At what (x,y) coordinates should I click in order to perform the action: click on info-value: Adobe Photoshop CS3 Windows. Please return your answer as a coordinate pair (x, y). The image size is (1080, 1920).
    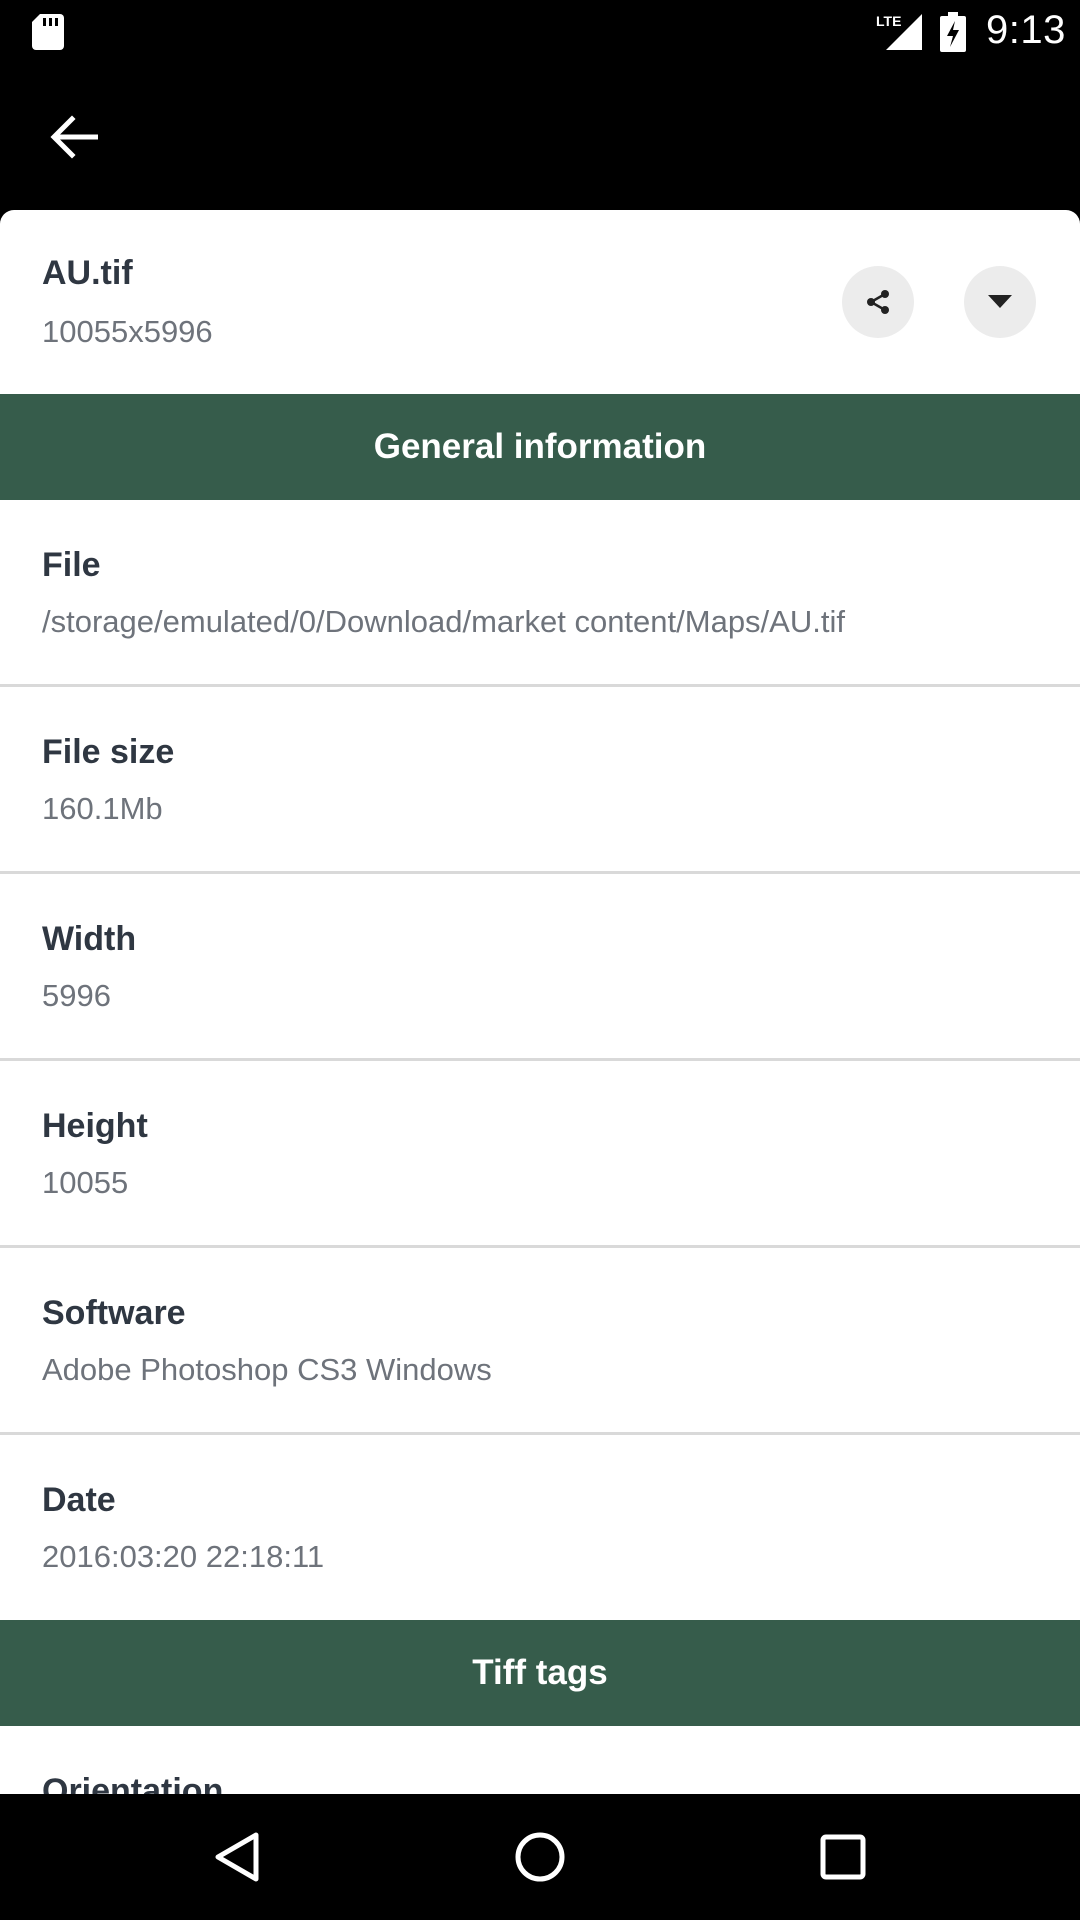
    Looking at the image, I should click on (267, 1369).